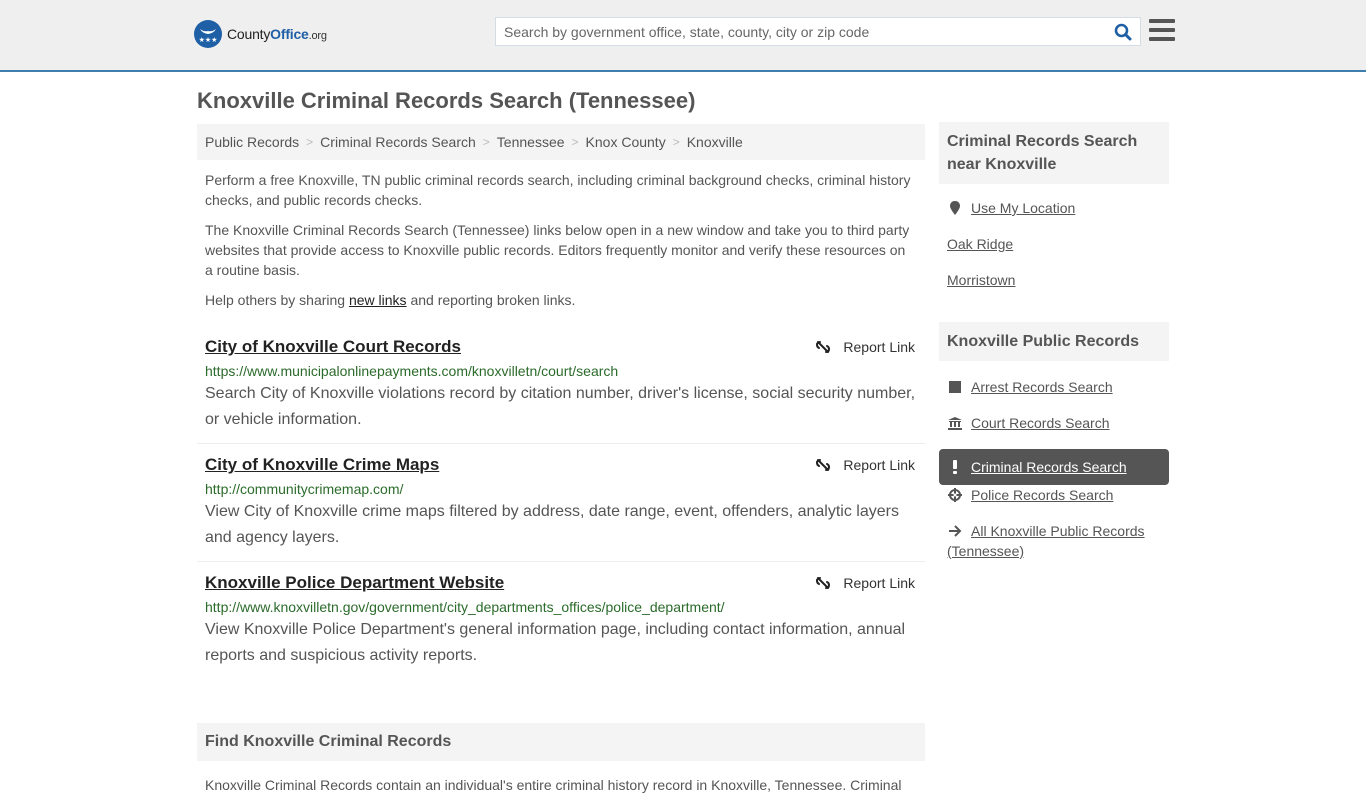 This screenshot has width=1366, height=795. Describe the element at coordinates (955, 495) in the screenshot. I see `crosshair-icon` at that location.